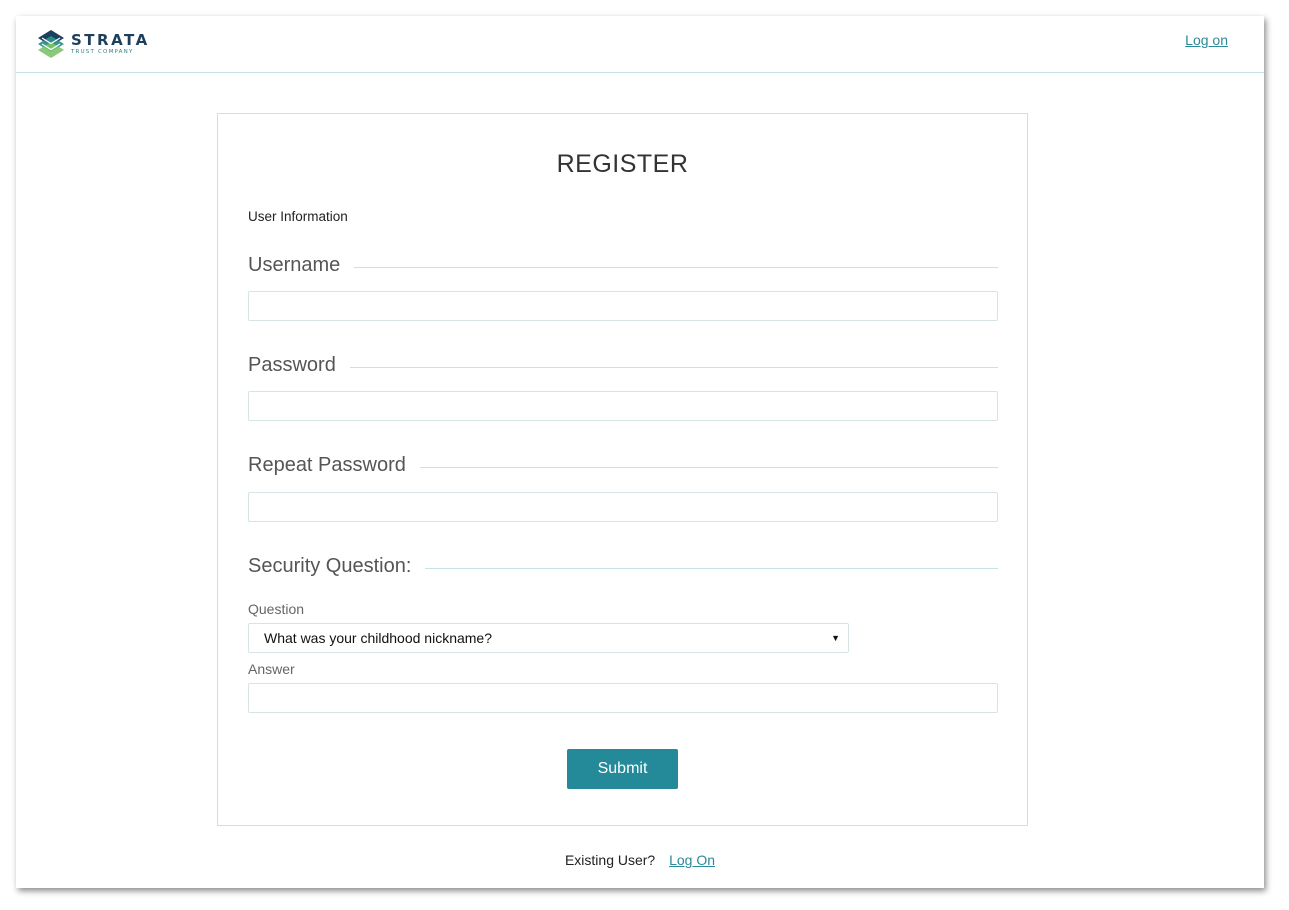  Describe the element at coordinates (623, 698) in the screenshot. I see `answer-input` at that location.